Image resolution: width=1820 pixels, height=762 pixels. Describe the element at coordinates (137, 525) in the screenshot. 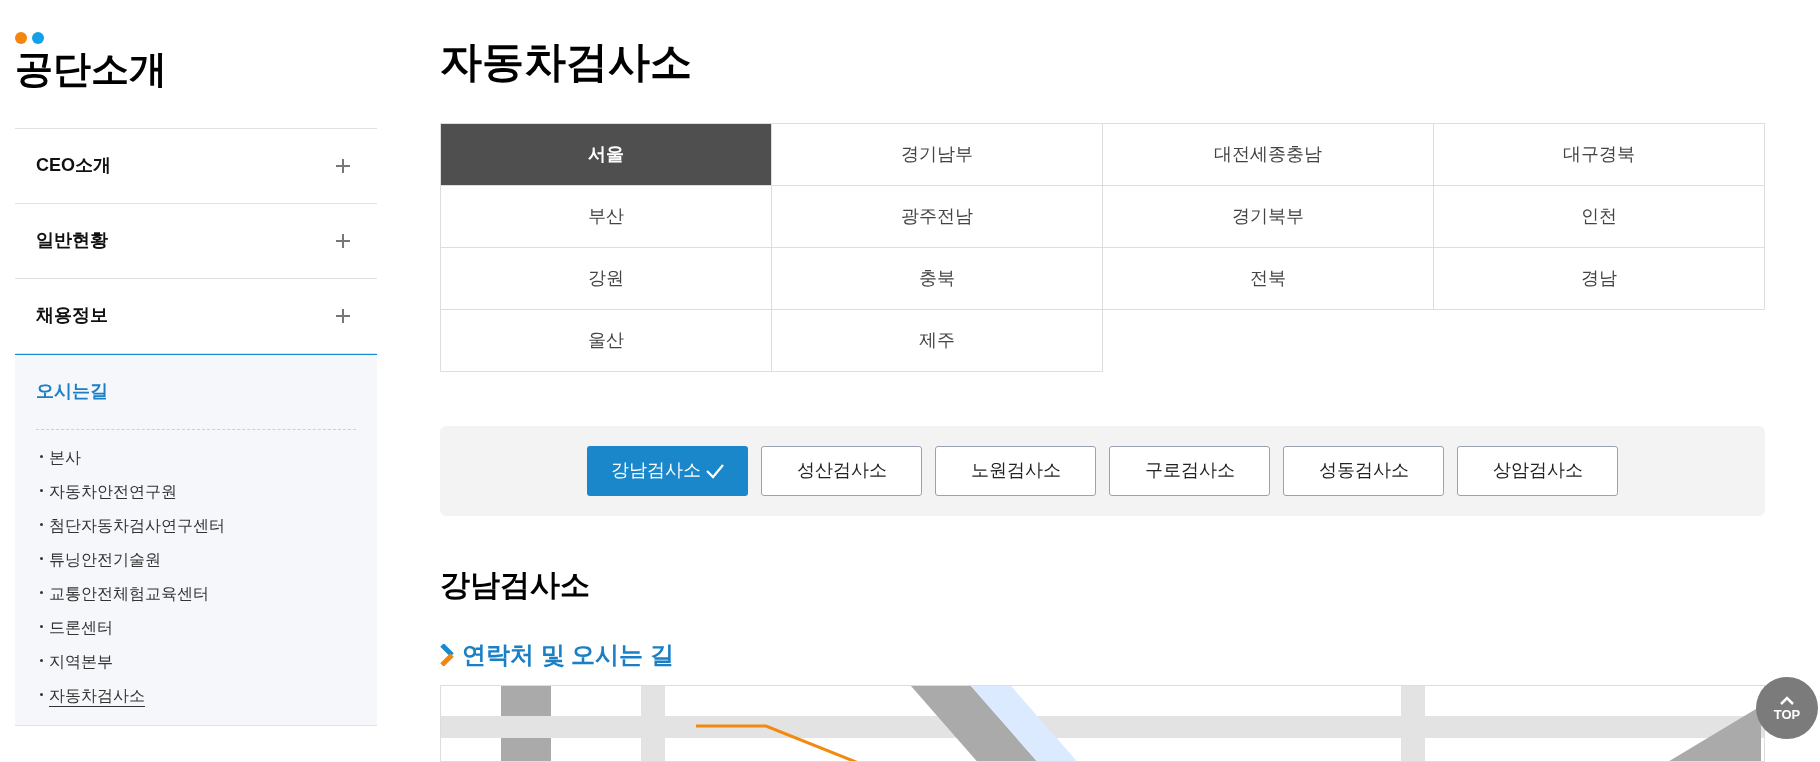

I see `submenu-link: 첨단자동차검사연구센터` at that location.